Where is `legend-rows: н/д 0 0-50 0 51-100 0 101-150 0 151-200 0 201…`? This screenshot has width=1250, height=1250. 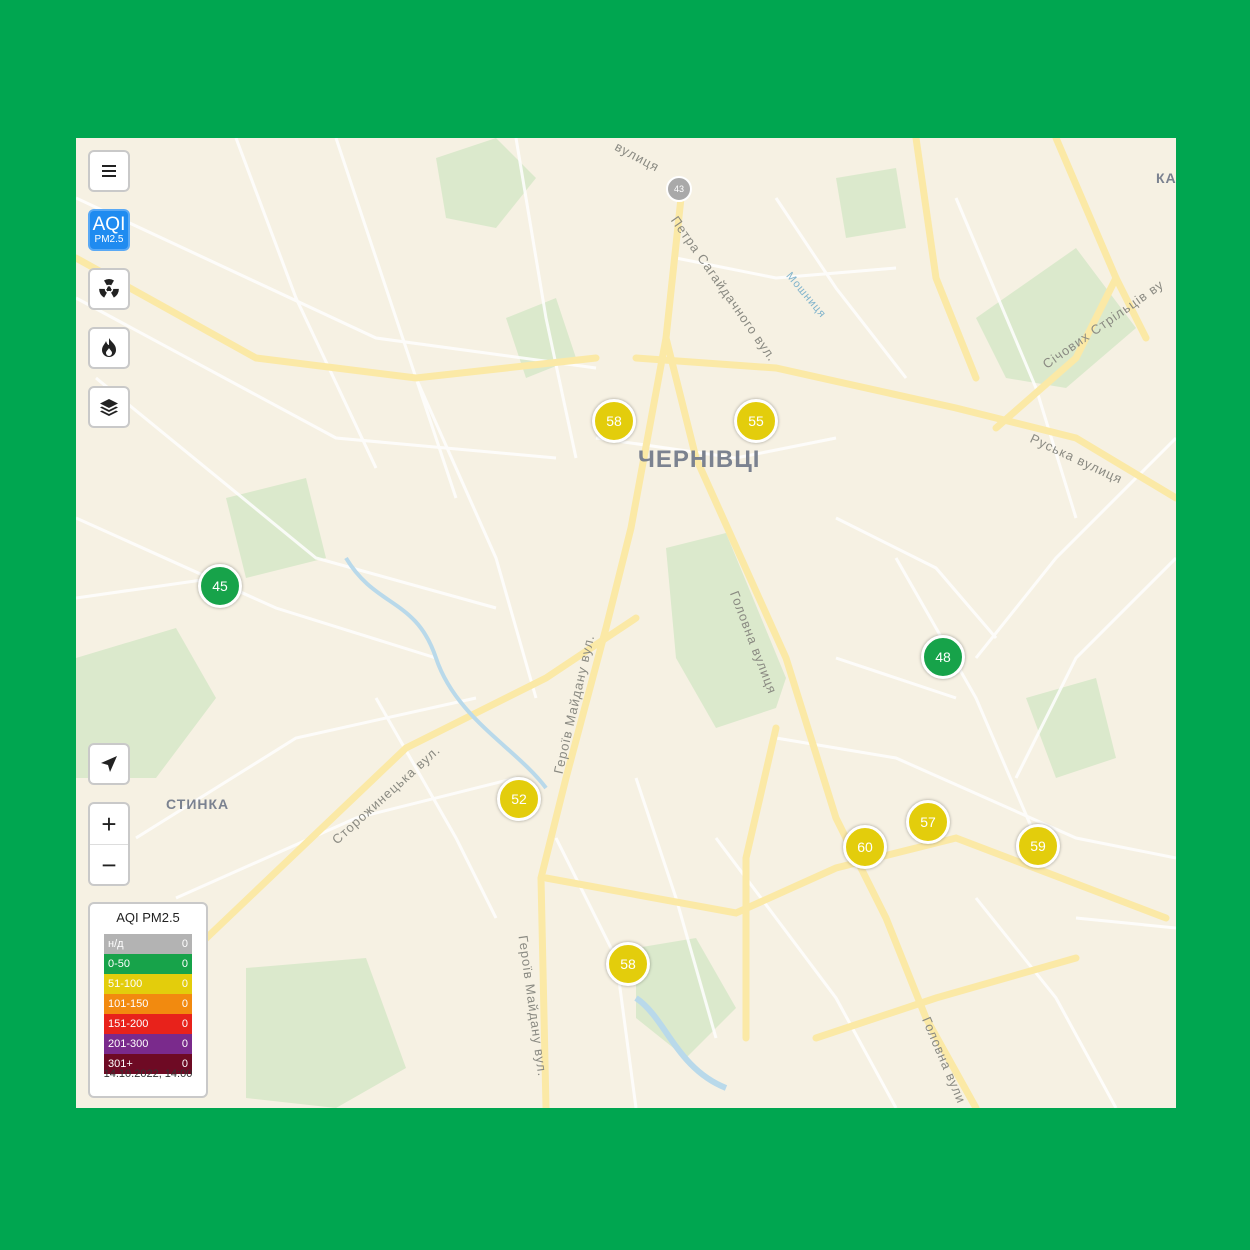
legend-rows: н/д 0 0-50 0 51-100 0 101-150 0 151-200 0 201… is located at coordinates (148, 1004).